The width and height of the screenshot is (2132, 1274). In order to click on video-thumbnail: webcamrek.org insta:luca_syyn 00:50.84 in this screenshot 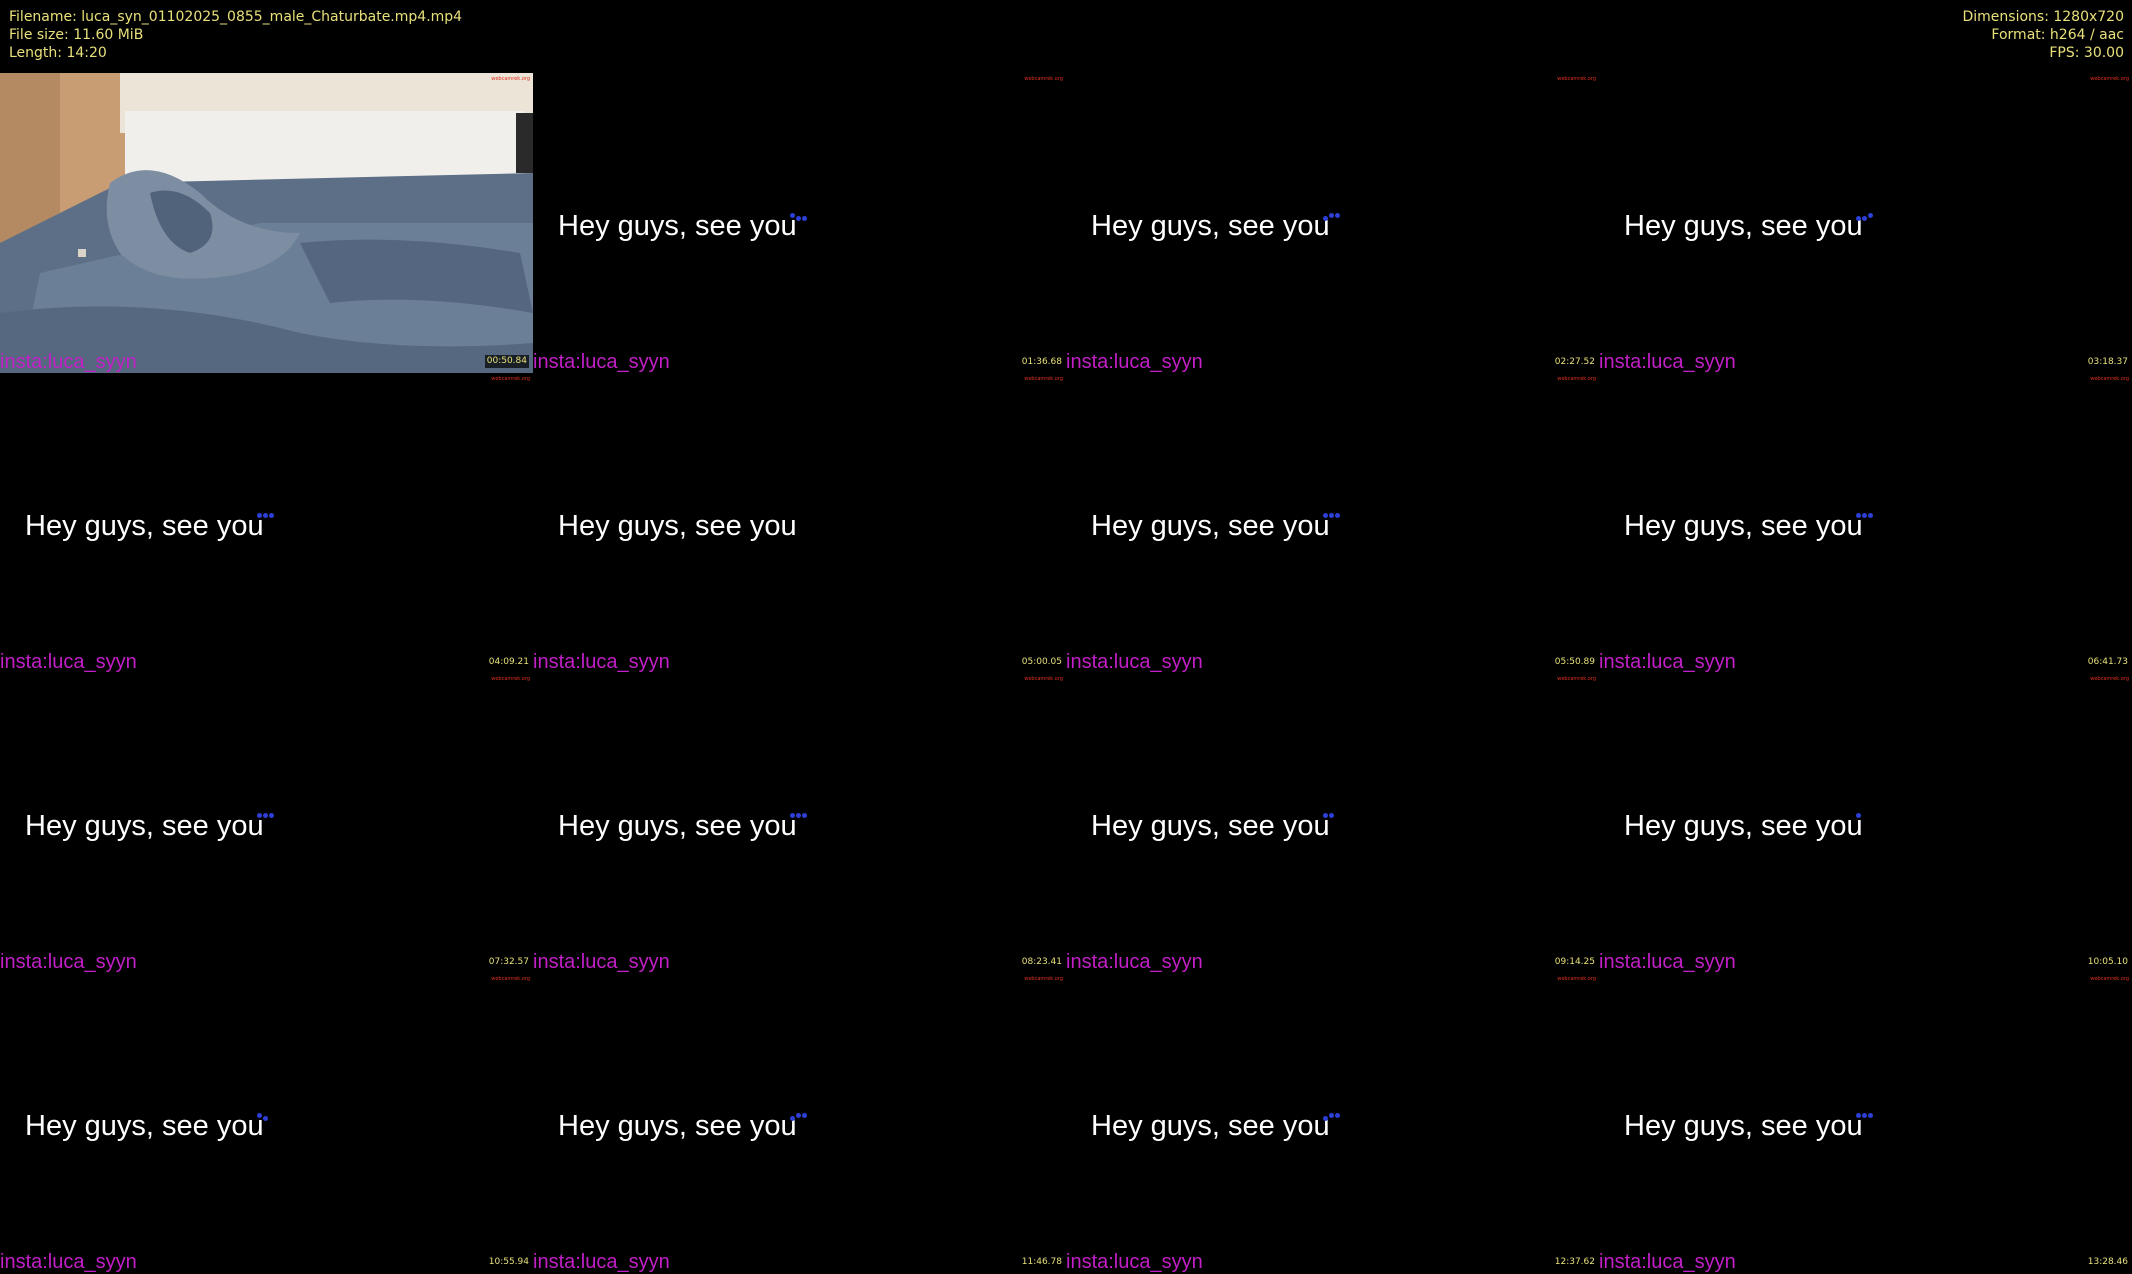, I will do `click(266, 223)`.